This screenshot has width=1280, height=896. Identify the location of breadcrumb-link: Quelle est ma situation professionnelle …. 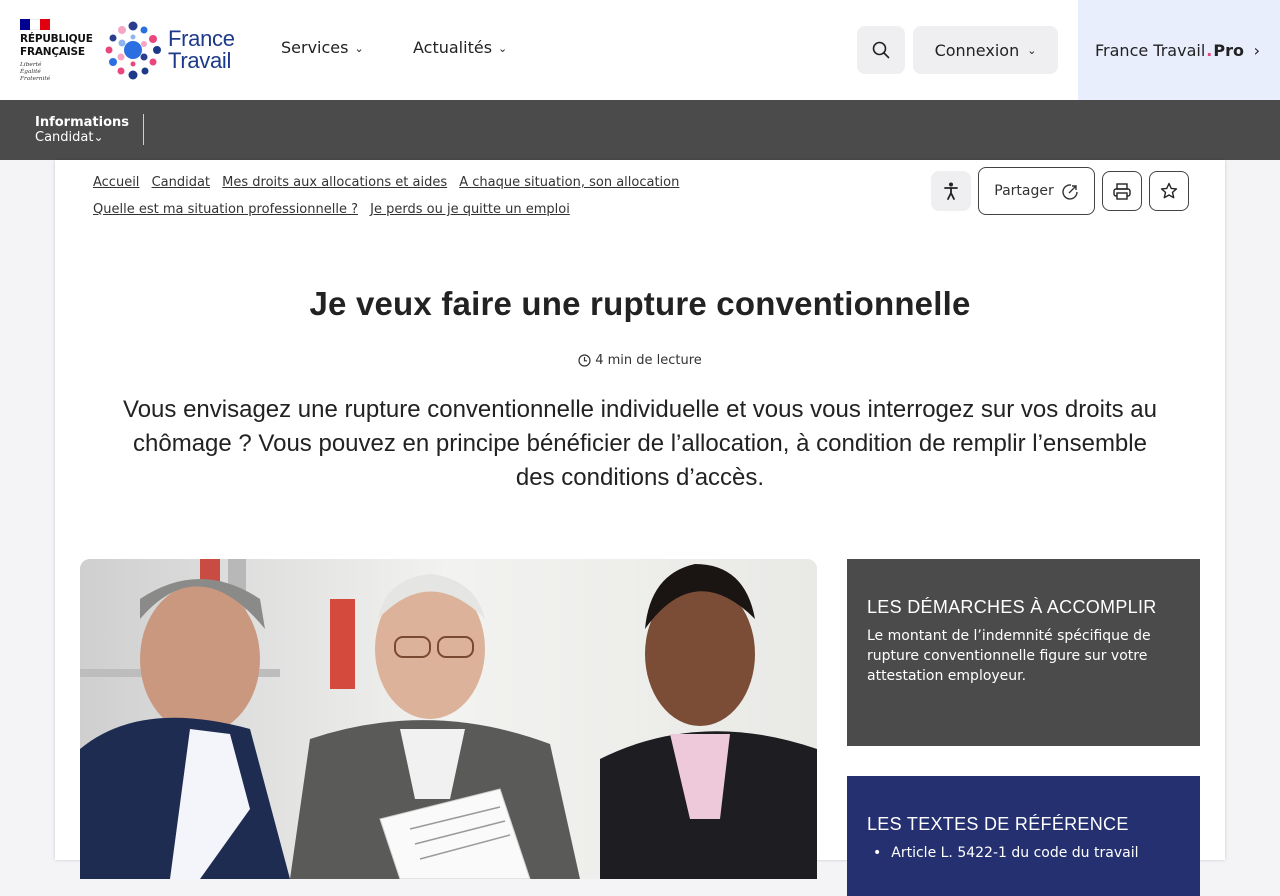
(225, 209).